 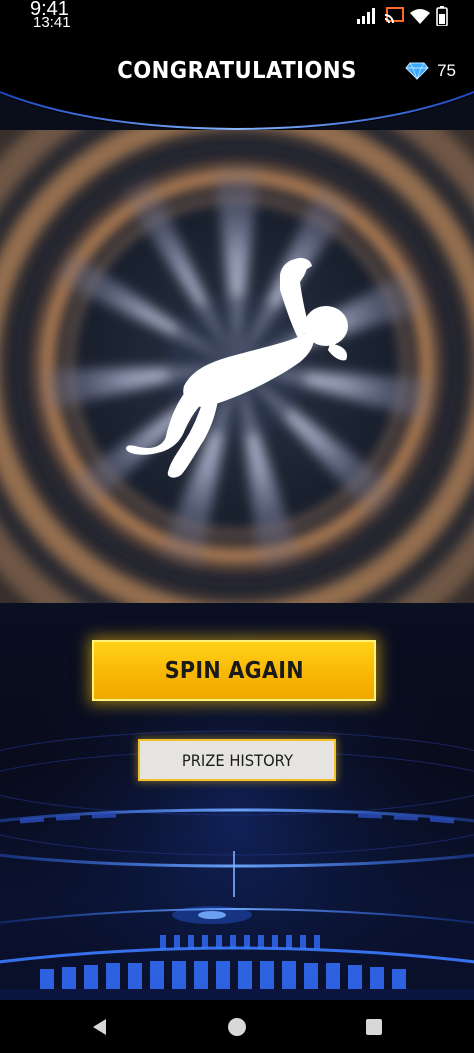 I want to click on status-time-secondary: 13:41, so click(x=52, y=22).